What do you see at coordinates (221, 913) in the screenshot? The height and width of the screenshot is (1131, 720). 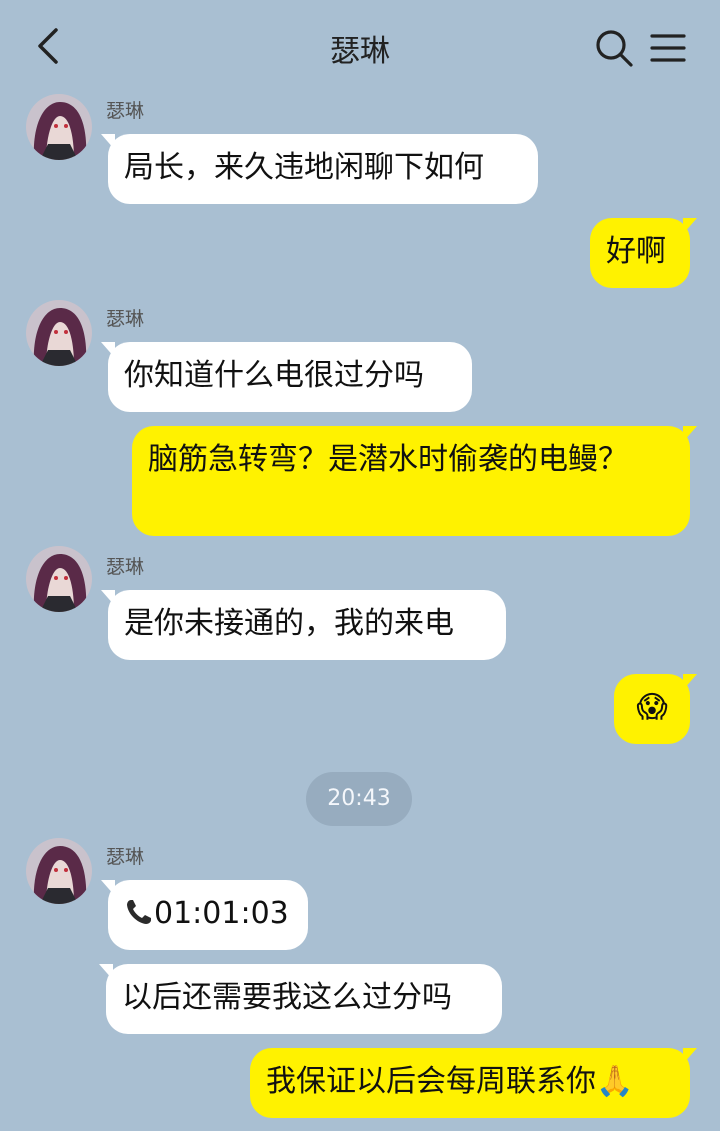 I see `call-duration: 01:01:03` at bounding box center [221, 913].